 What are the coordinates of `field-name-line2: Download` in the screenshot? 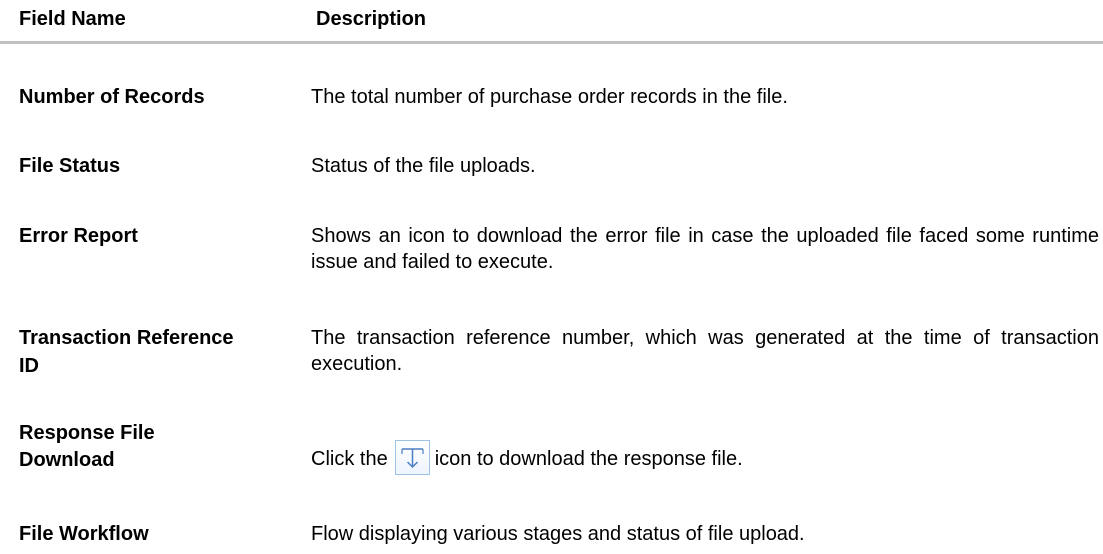 It's located at (67, 460).